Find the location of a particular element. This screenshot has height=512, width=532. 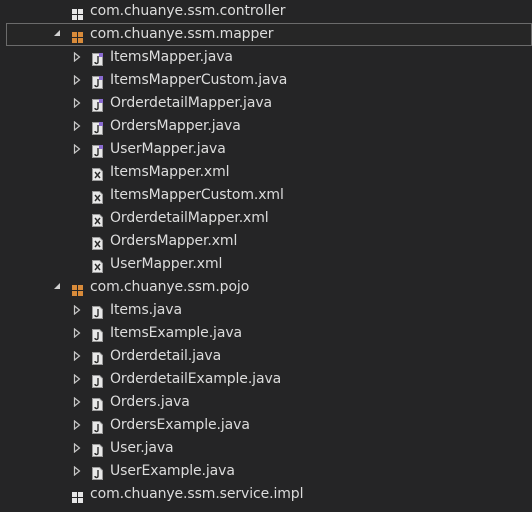

file-label: ItemsMapper.xml is located at coordinates (170, 172).